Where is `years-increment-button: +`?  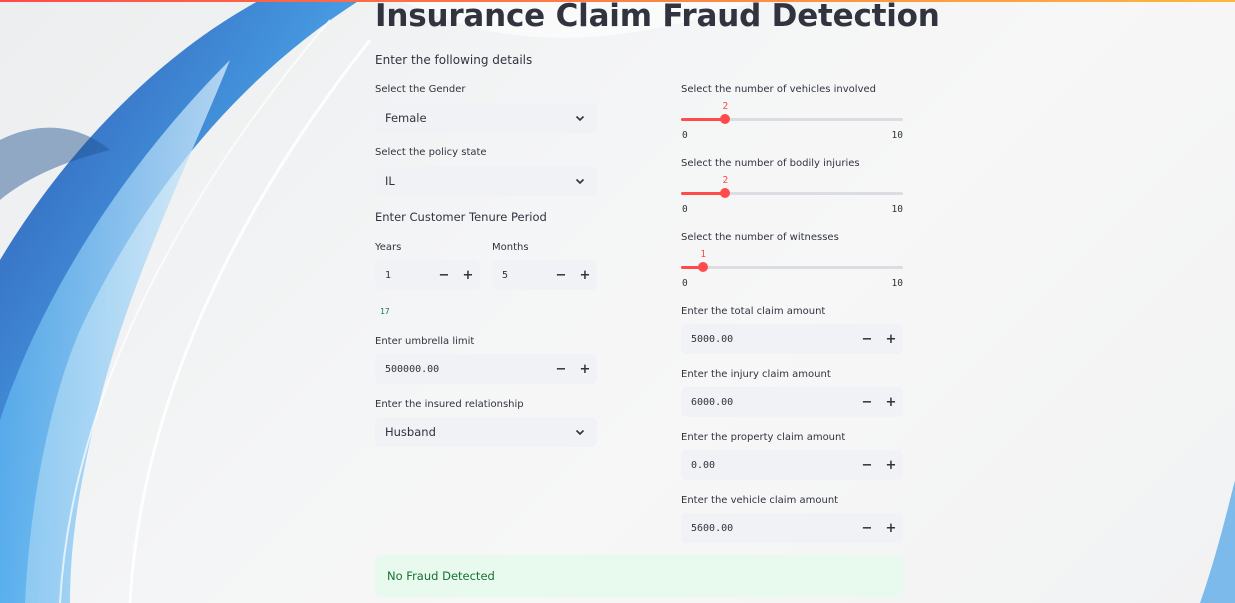 years-increment-button: + is located at coordinates (468, 275).